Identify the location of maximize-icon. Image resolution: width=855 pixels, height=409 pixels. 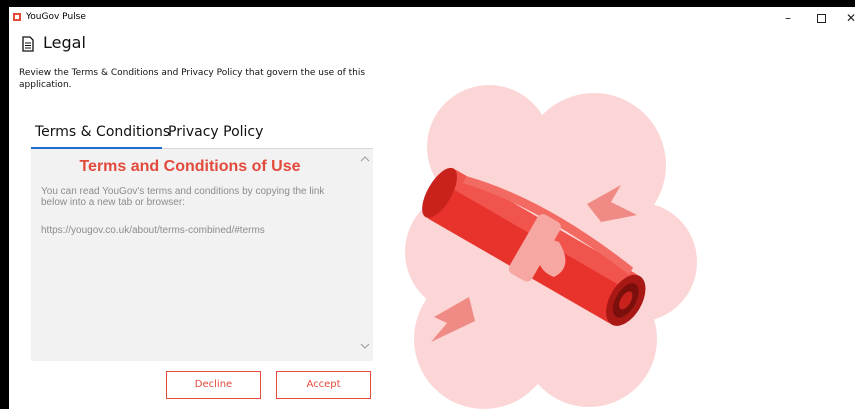
(821, 18).